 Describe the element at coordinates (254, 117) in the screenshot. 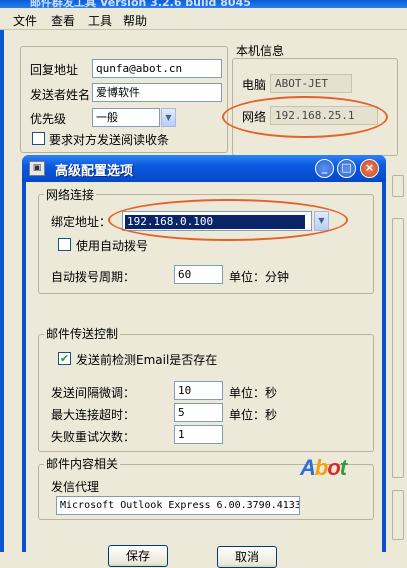

I see `network-label: 网络` at that location.